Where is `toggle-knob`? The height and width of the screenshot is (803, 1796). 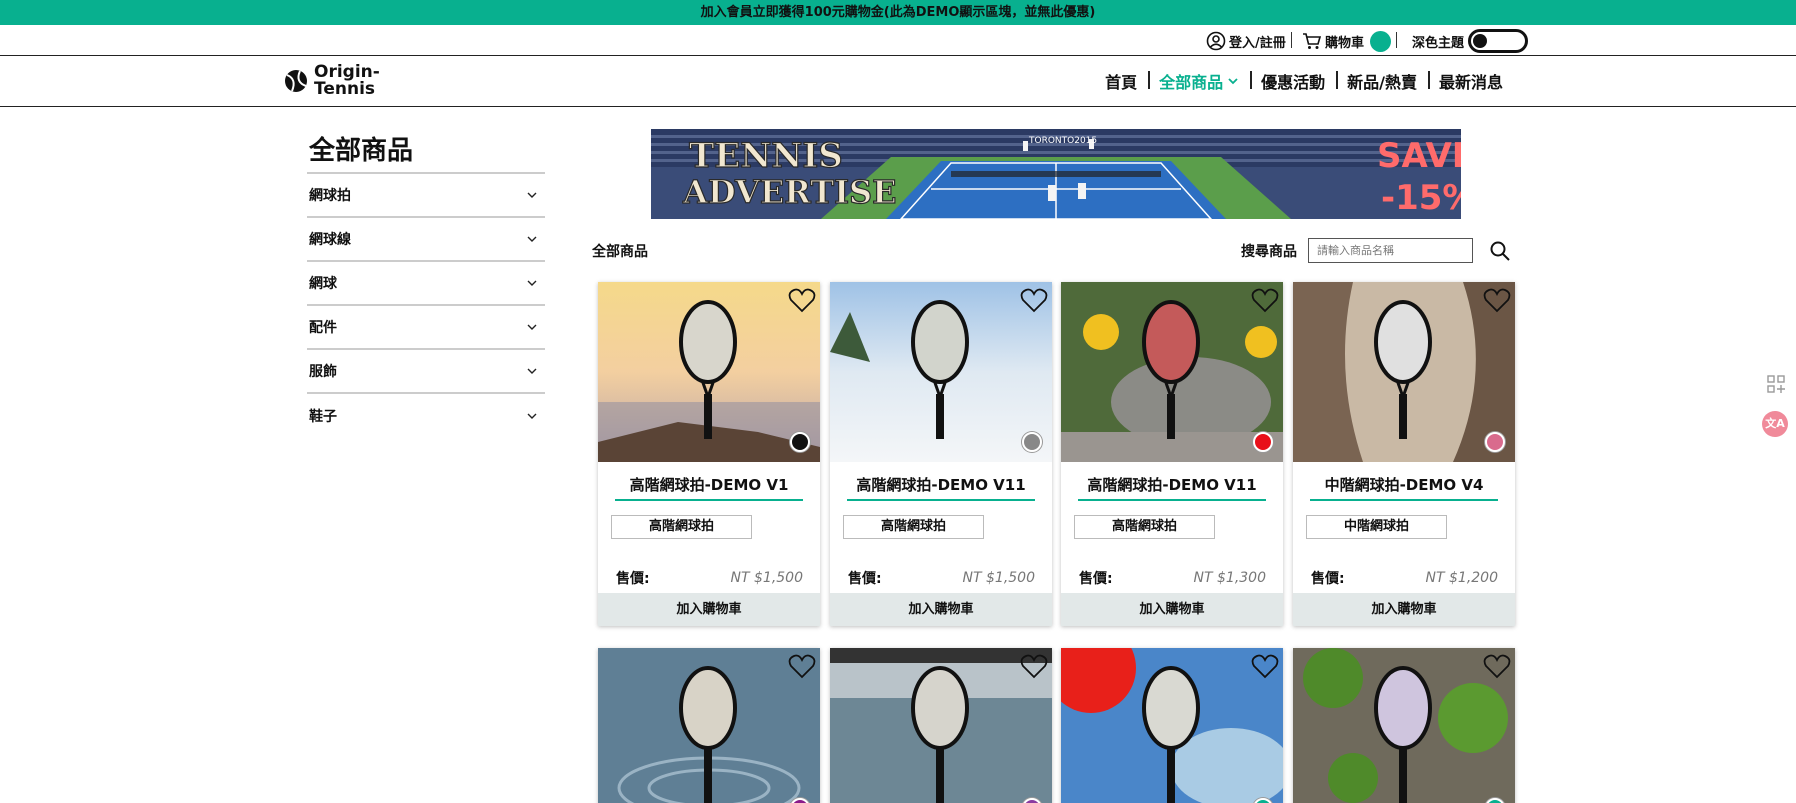
toggle-knob is located at coordinates (1480, 41).